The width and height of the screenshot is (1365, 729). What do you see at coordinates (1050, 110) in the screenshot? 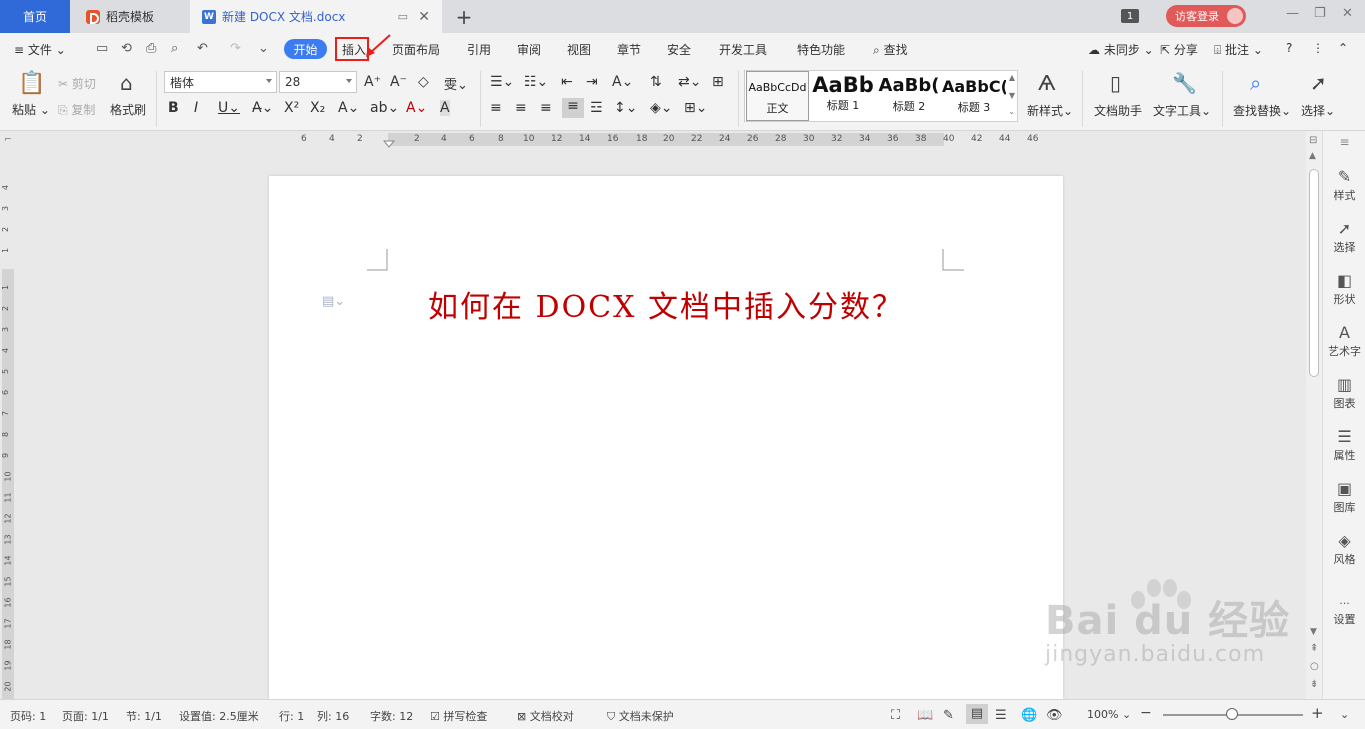
I see `new-style-button: 新样式⌄` at bounding box center [1050, 110].